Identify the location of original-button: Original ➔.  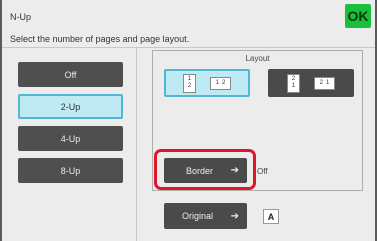
(205, 216).